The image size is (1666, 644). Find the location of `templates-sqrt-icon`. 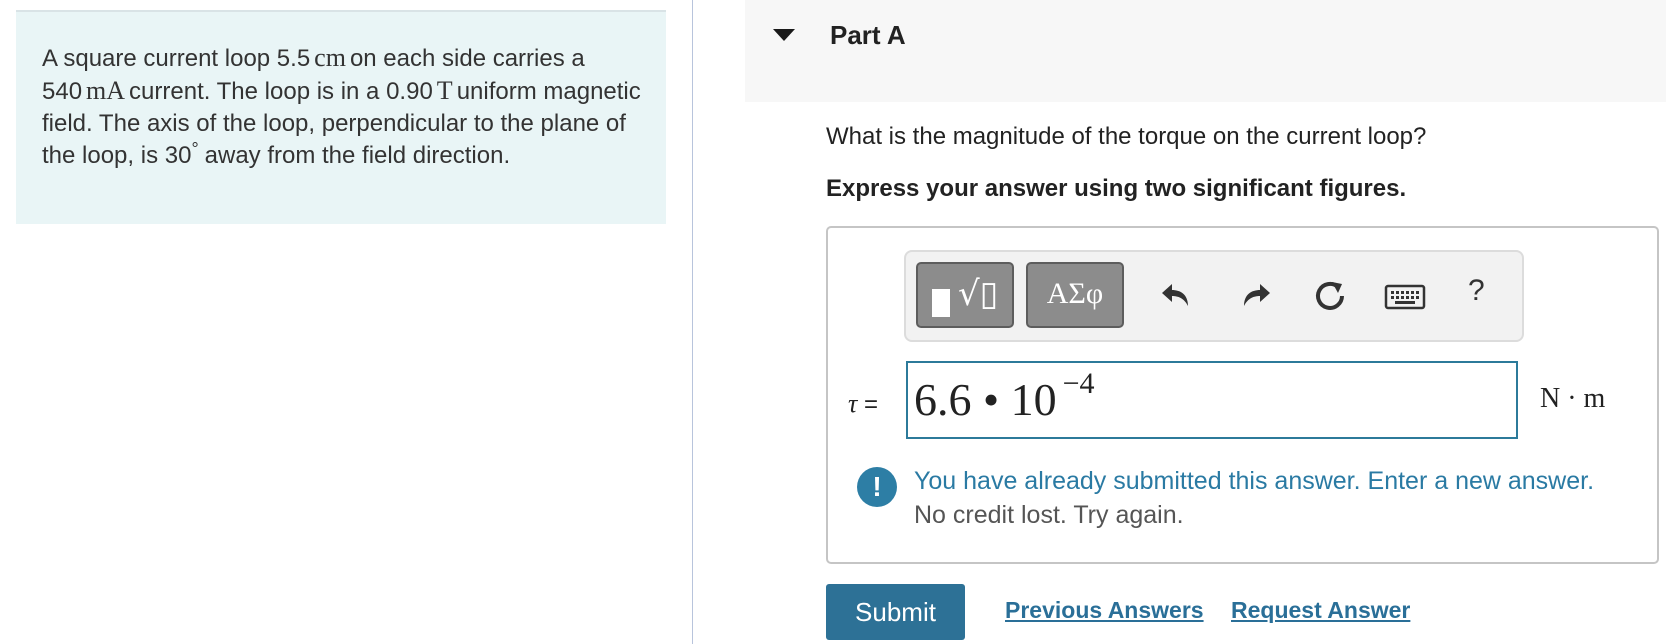

templates-sqrt-icon is located at coordinates (941, 303).